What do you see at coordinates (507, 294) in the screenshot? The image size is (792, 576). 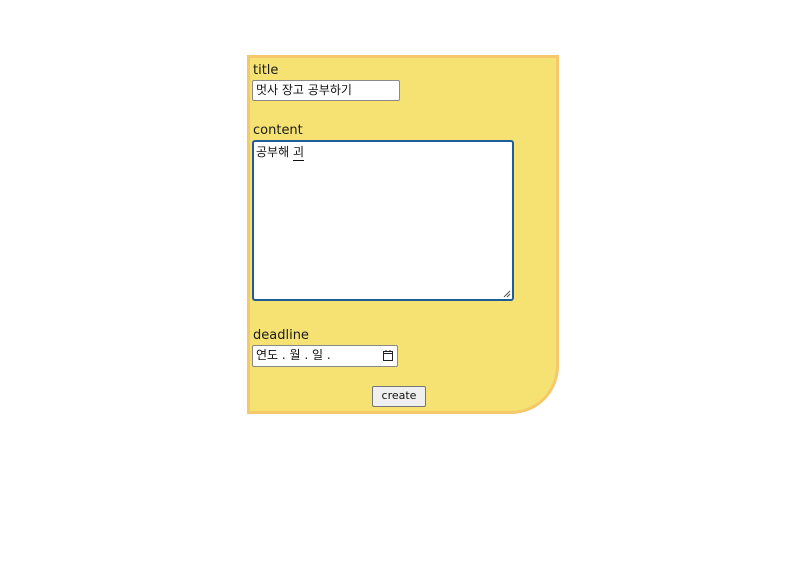 I see `resize-handle-icon` at bounding box center [507, 294].